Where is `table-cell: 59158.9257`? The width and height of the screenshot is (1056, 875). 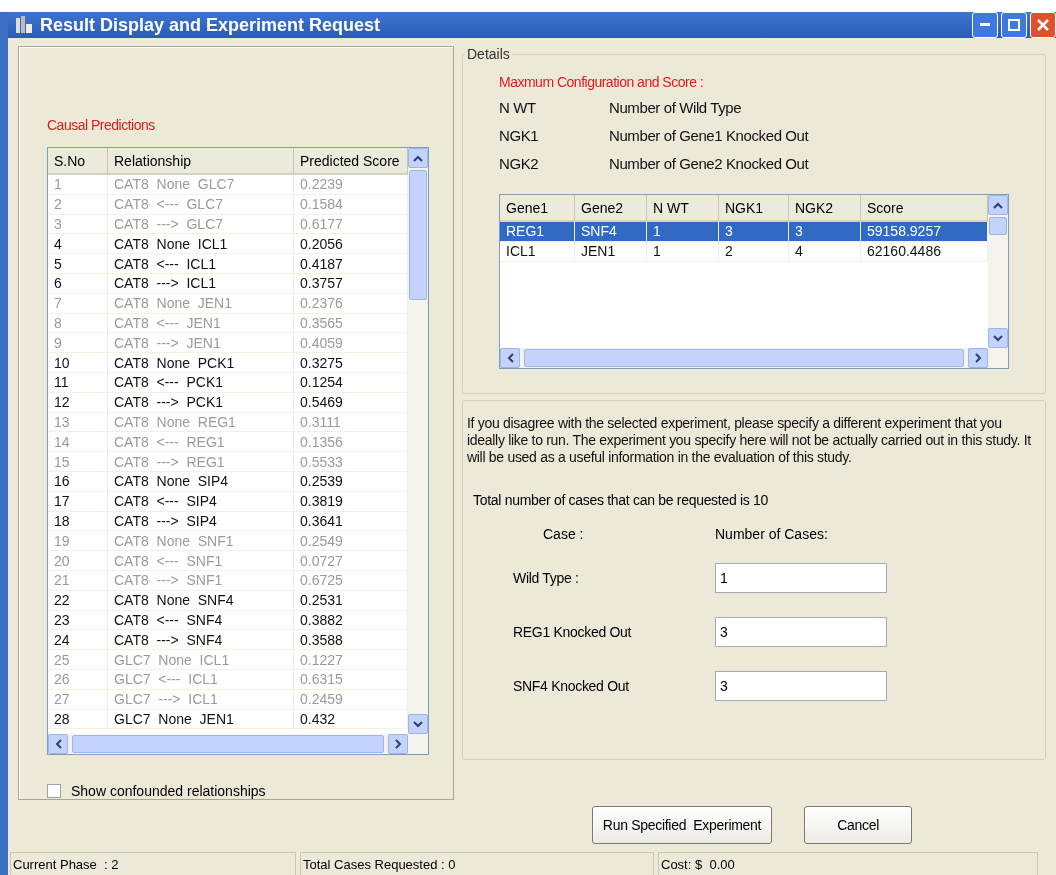 table-cell: 59158.9257 is located at coordinates (924, 232).